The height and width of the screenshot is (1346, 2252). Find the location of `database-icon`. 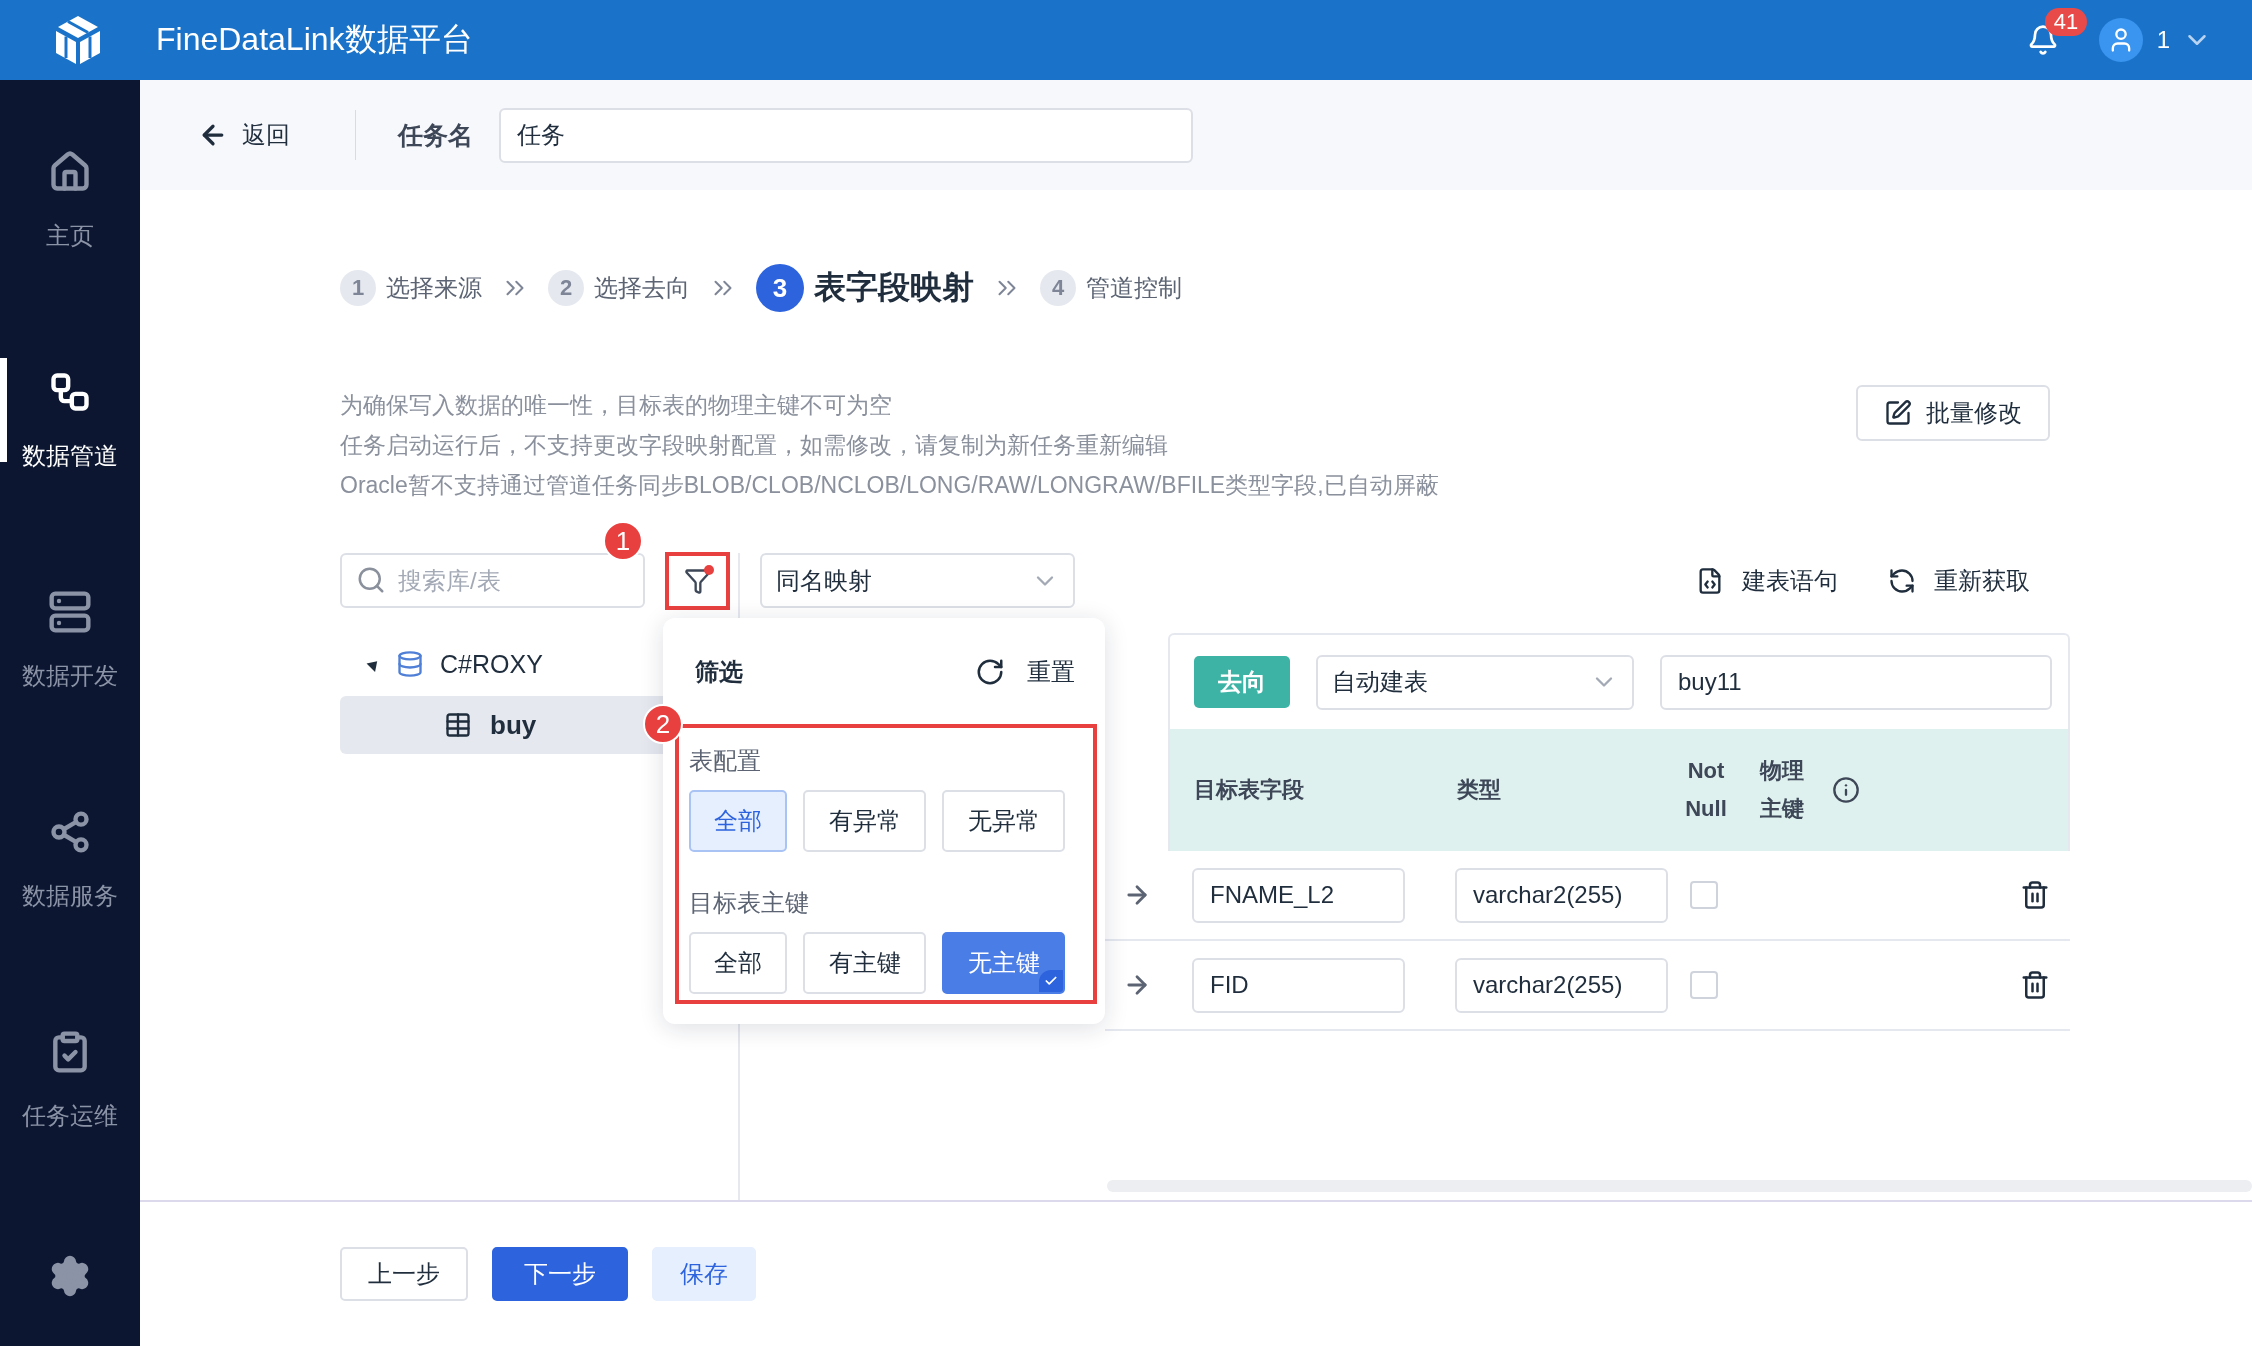

database-icon is located at coordinates (410, 664).